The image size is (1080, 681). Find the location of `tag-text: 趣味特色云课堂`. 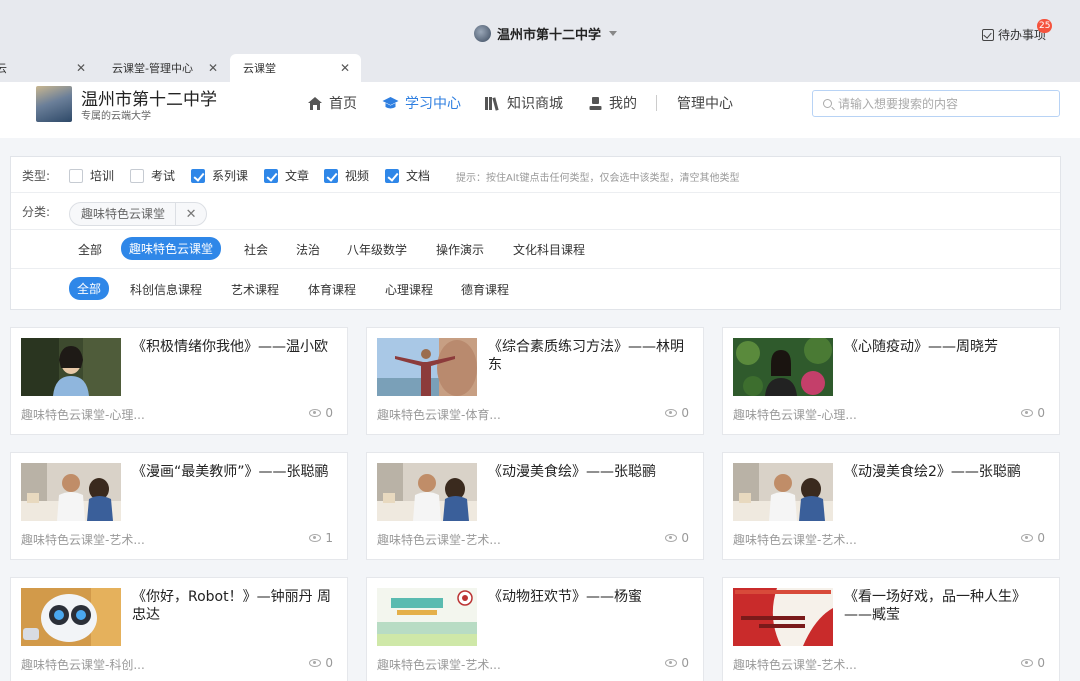

tag-text: 趣味特色云课堂 is located at coordinates (123, 214).